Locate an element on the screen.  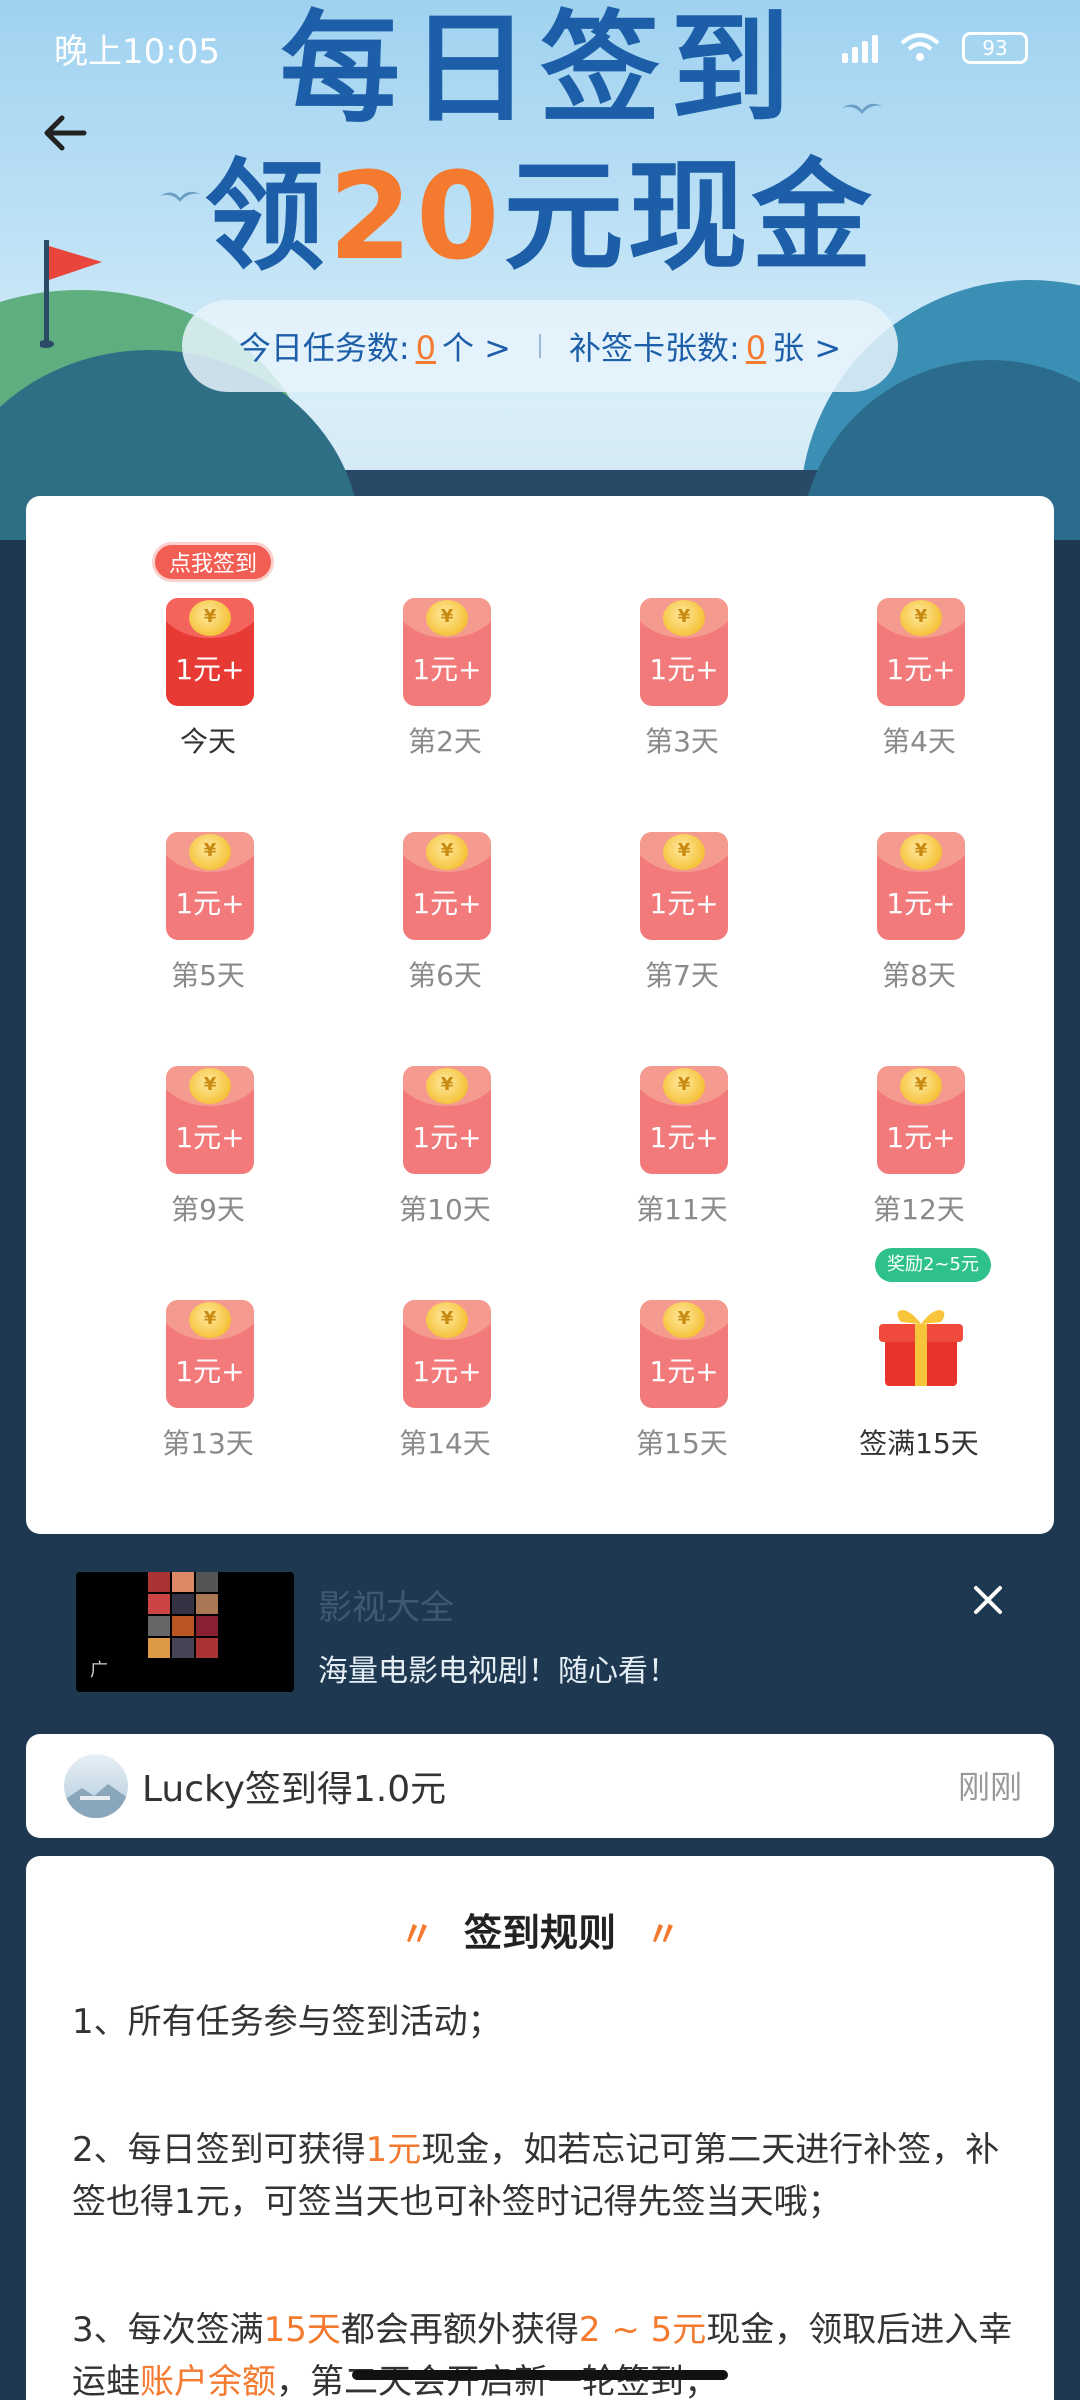
gift-box-icon is located at coordinates (921, 1348).